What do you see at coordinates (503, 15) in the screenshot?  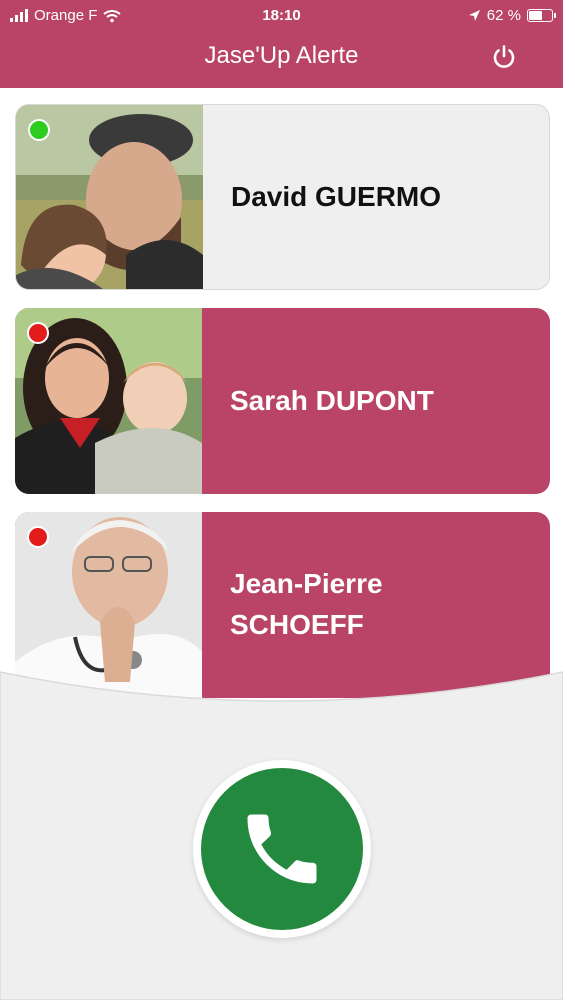 I see `battery-percent: 62 %` at bounding box center [503, 15].